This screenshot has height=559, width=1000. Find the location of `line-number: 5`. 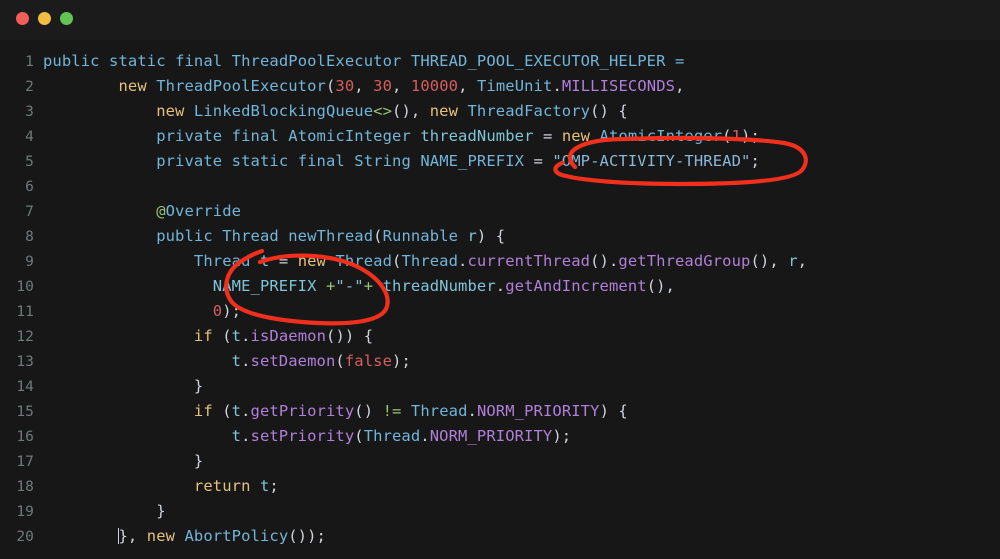

line-number: 5 is located at coordinates (29, 162).